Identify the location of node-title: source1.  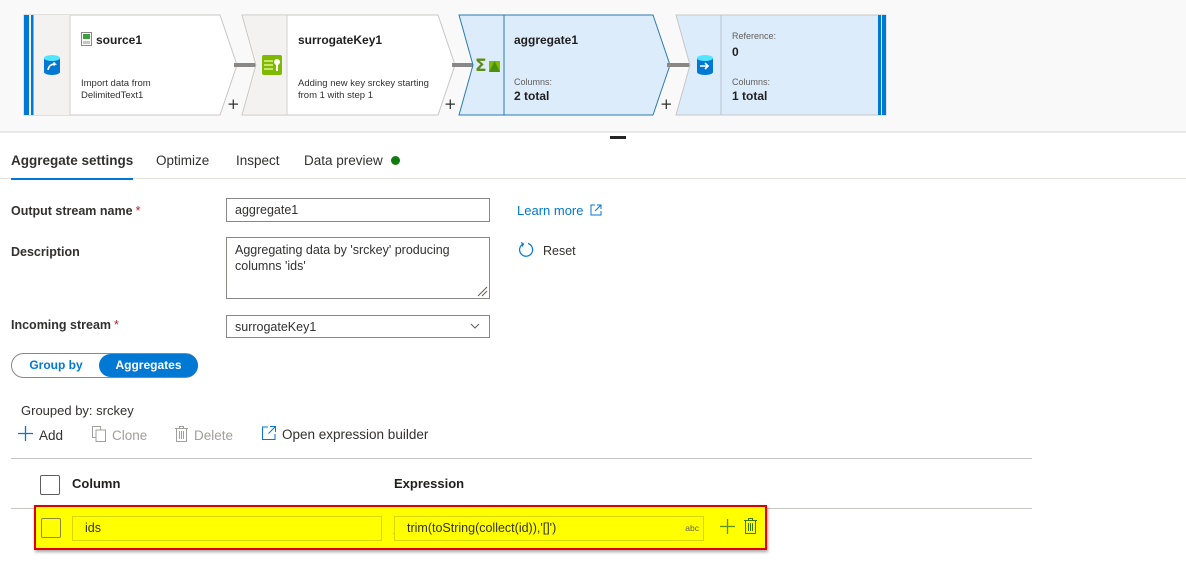
(119, 40).